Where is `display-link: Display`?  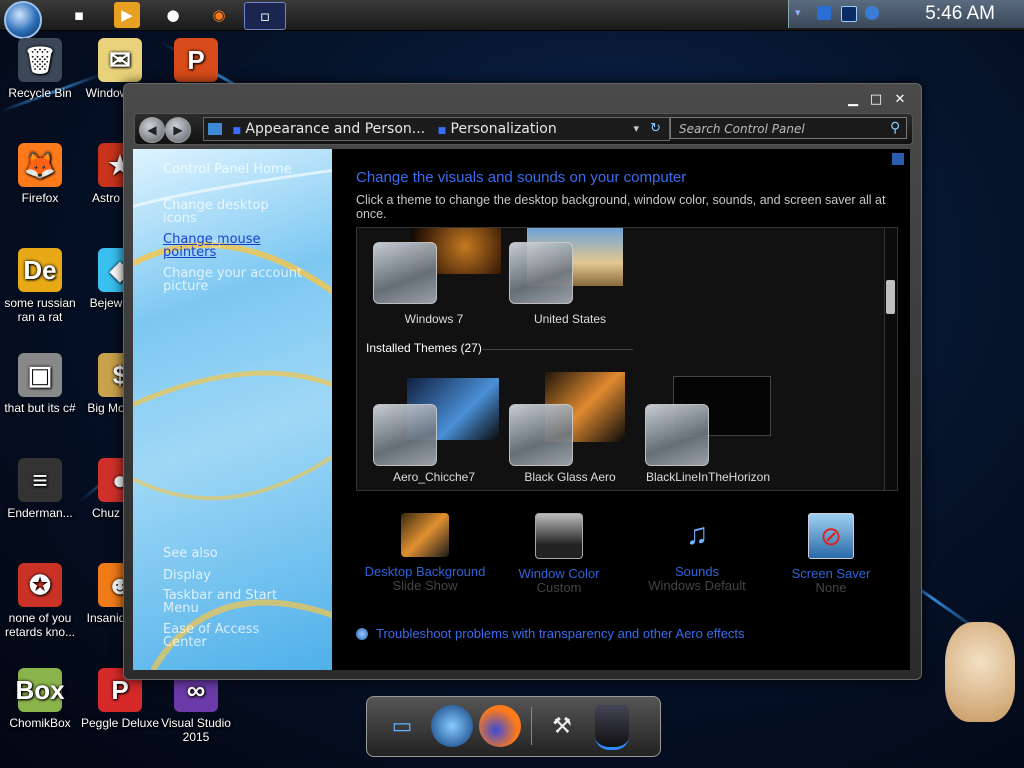 display-link: Display is located at coordinates (187, 575).